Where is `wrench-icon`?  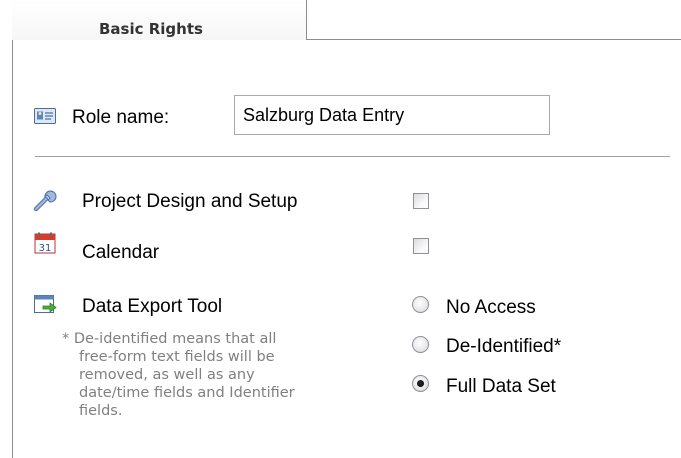 wrench-icon is located at coordinates (45, 201).